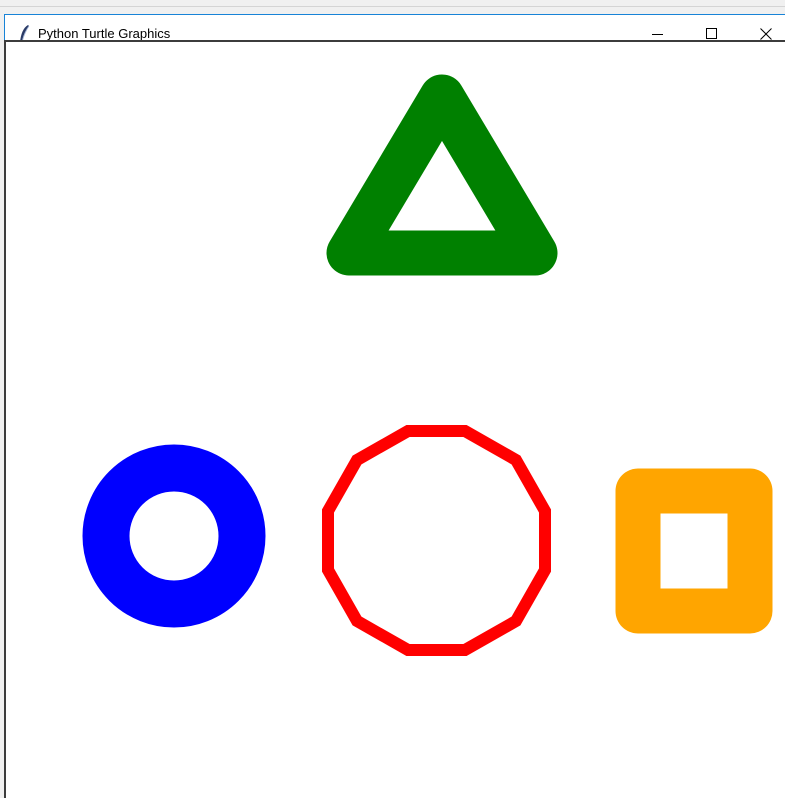 Image resolution: width=785 pixels, height=798 pixels. Describe the element at coordinates (174, 536) in the screenshot. I see `blue-circle` at that location.